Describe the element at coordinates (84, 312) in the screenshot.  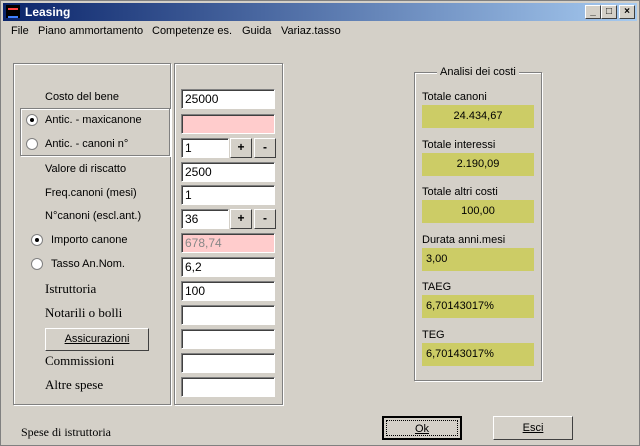
I see `notarili-label: Notarili o bolli` at that location.